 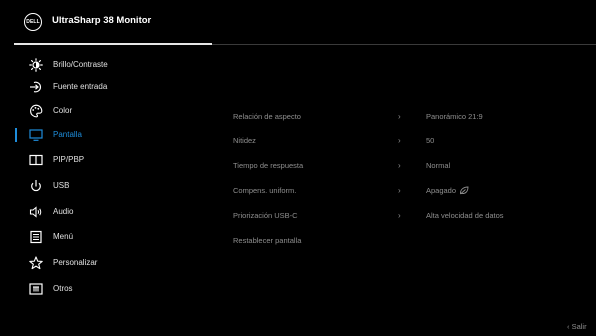 I want to click on monitor-title: UltraSharp 38 Monitor, so click(x=102, y=20).